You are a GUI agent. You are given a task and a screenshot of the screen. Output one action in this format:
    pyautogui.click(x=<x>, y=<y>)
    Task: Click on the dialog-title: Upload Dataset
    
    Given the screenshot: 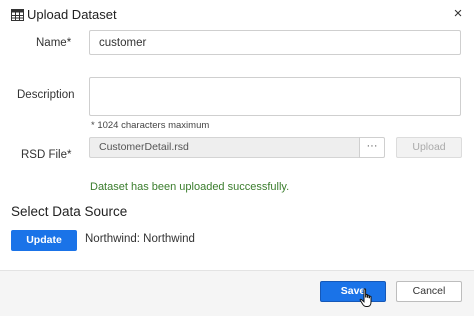 What is the action you would take?
    pyautogui.click(x=72, y=14)
    